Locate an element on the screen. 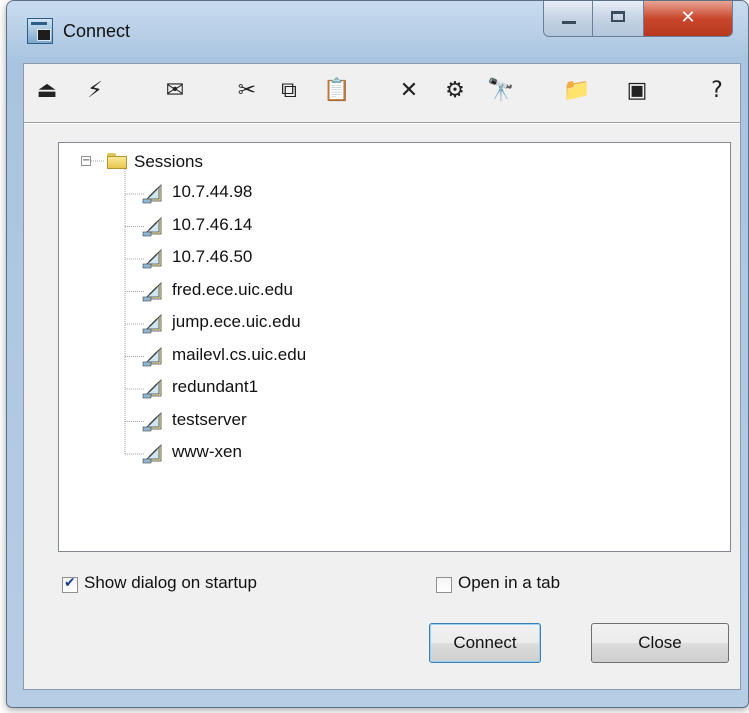 The image size is (749, 713). session-label: jump.ece.uic.edu is located at coordinates (236, 321).